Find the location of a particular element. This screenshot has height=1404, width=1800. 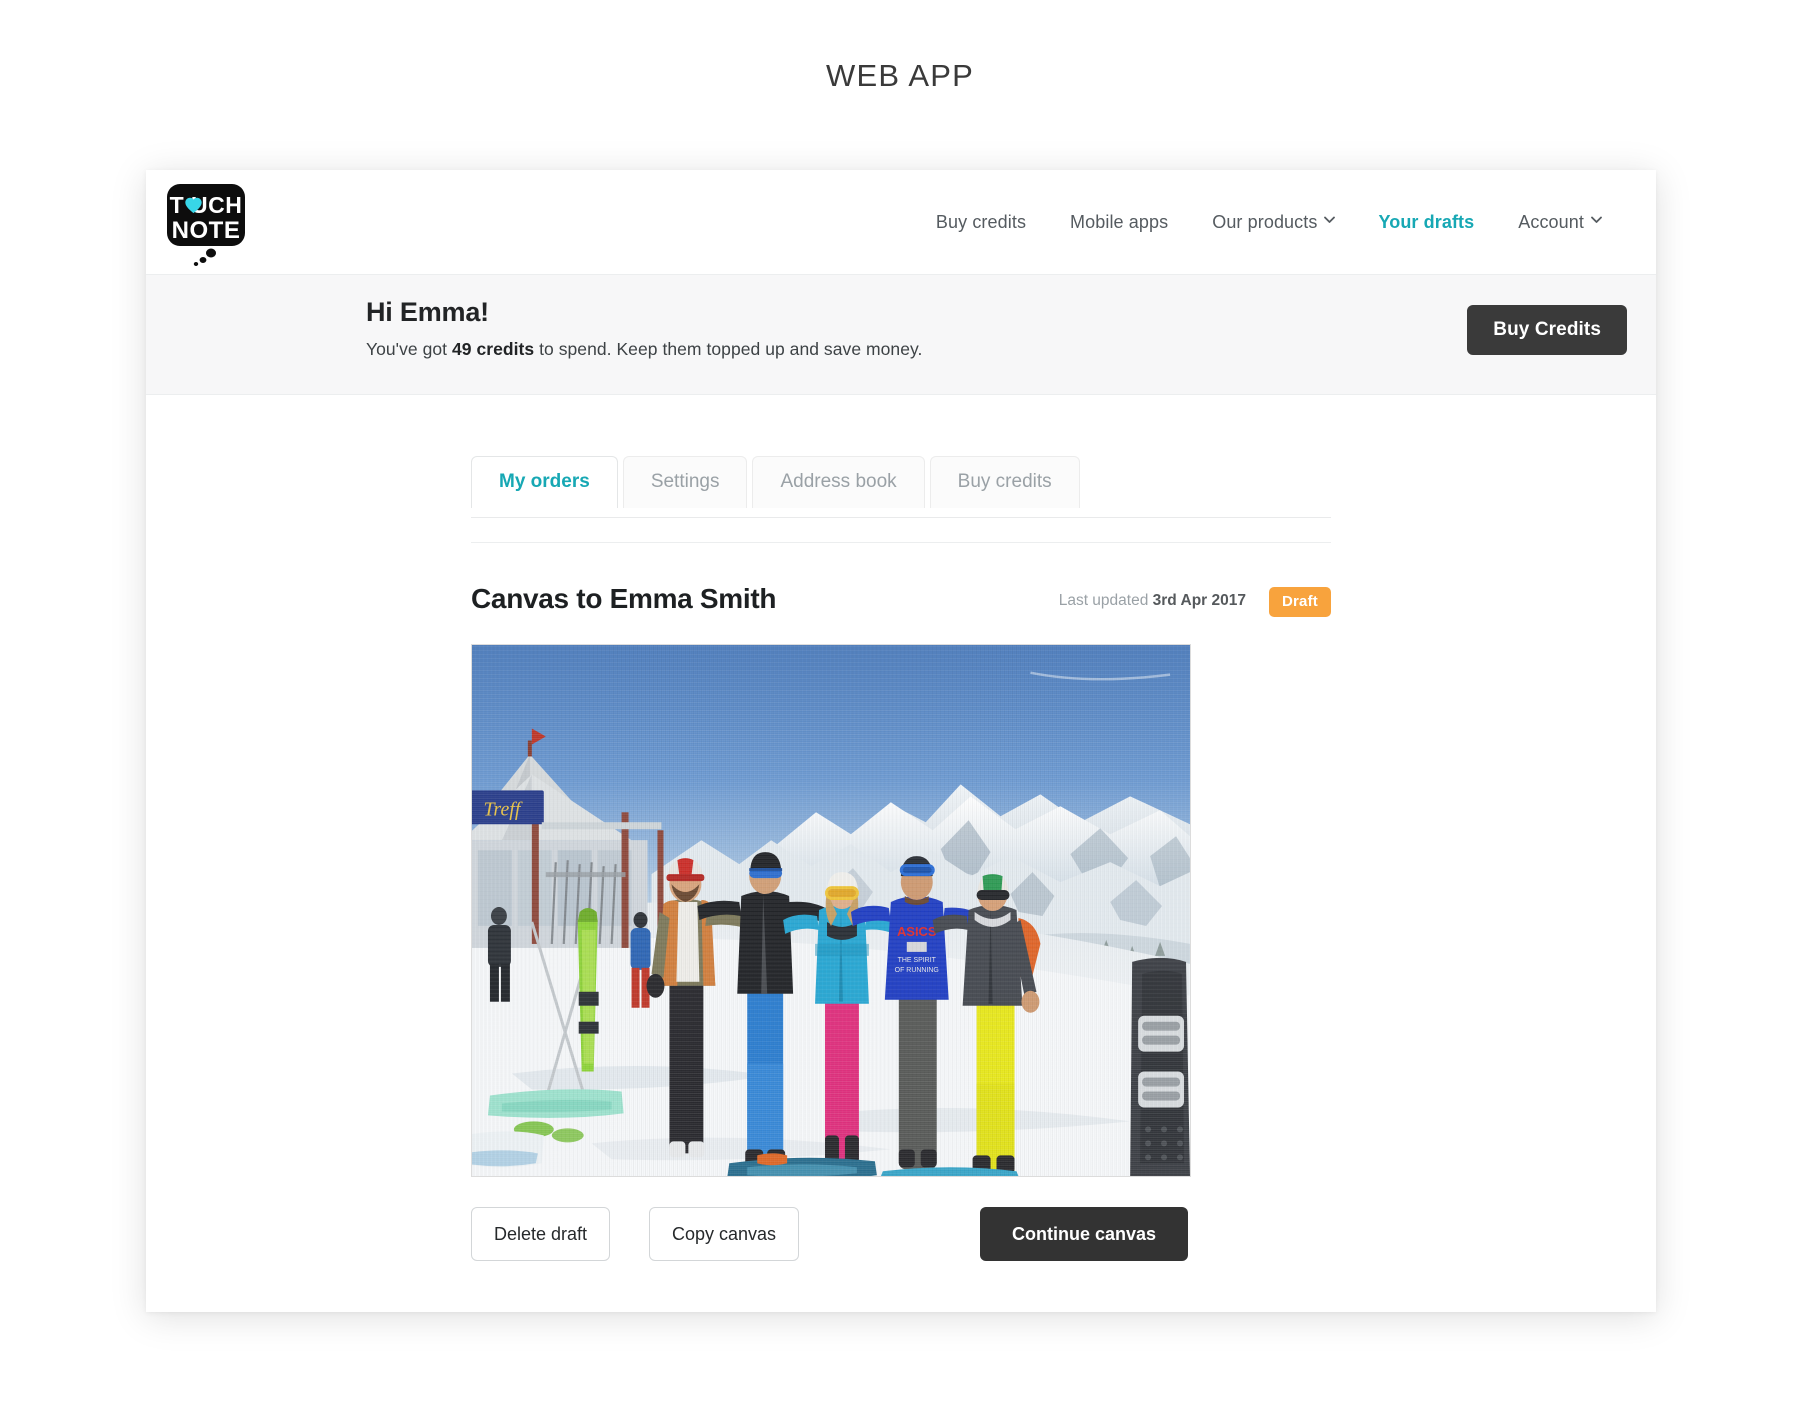

copy-canvas-button: Copy canvas is located at coordinates (724, 1234).